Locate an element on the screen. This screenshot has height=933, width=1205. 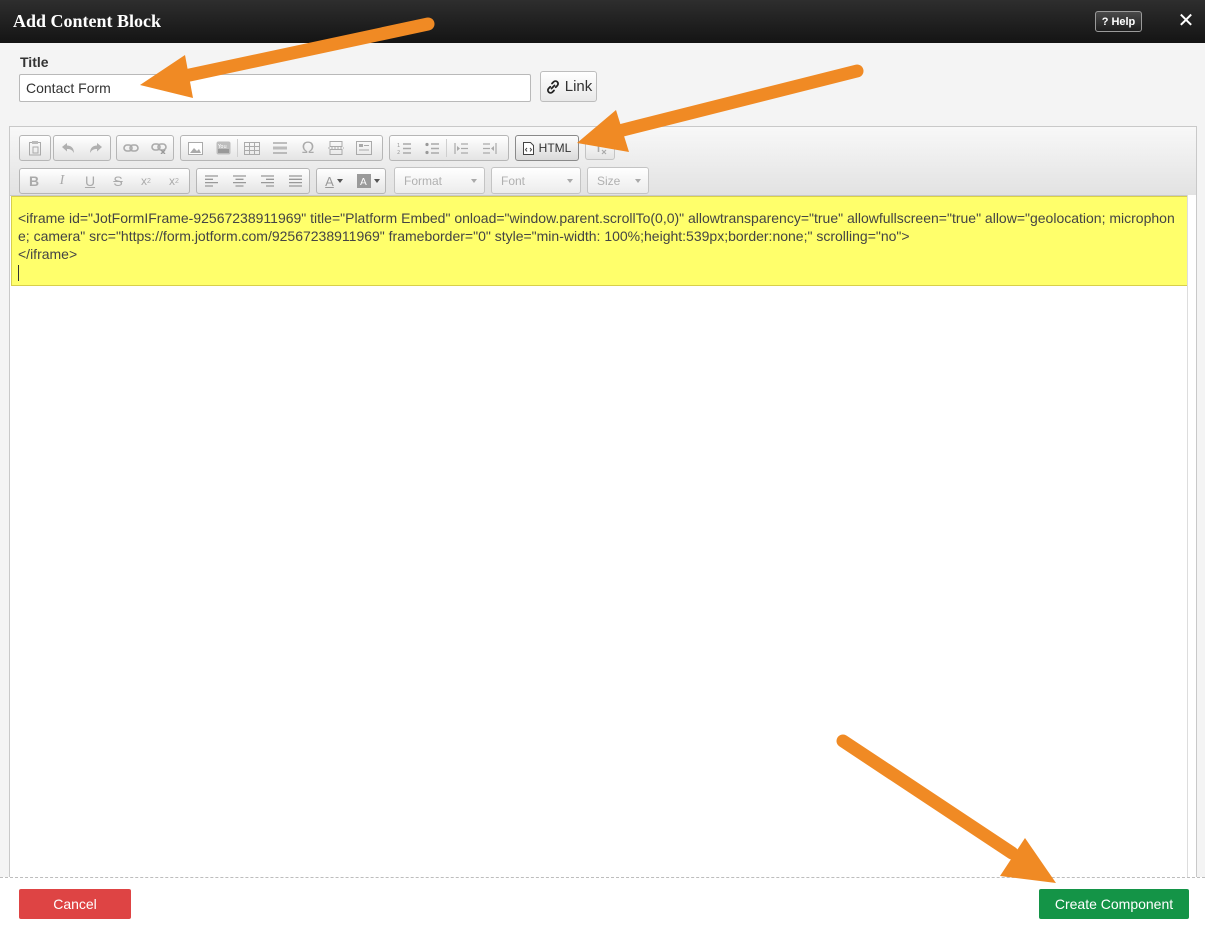
help-label: Help is located at coordinates (1123, 21).